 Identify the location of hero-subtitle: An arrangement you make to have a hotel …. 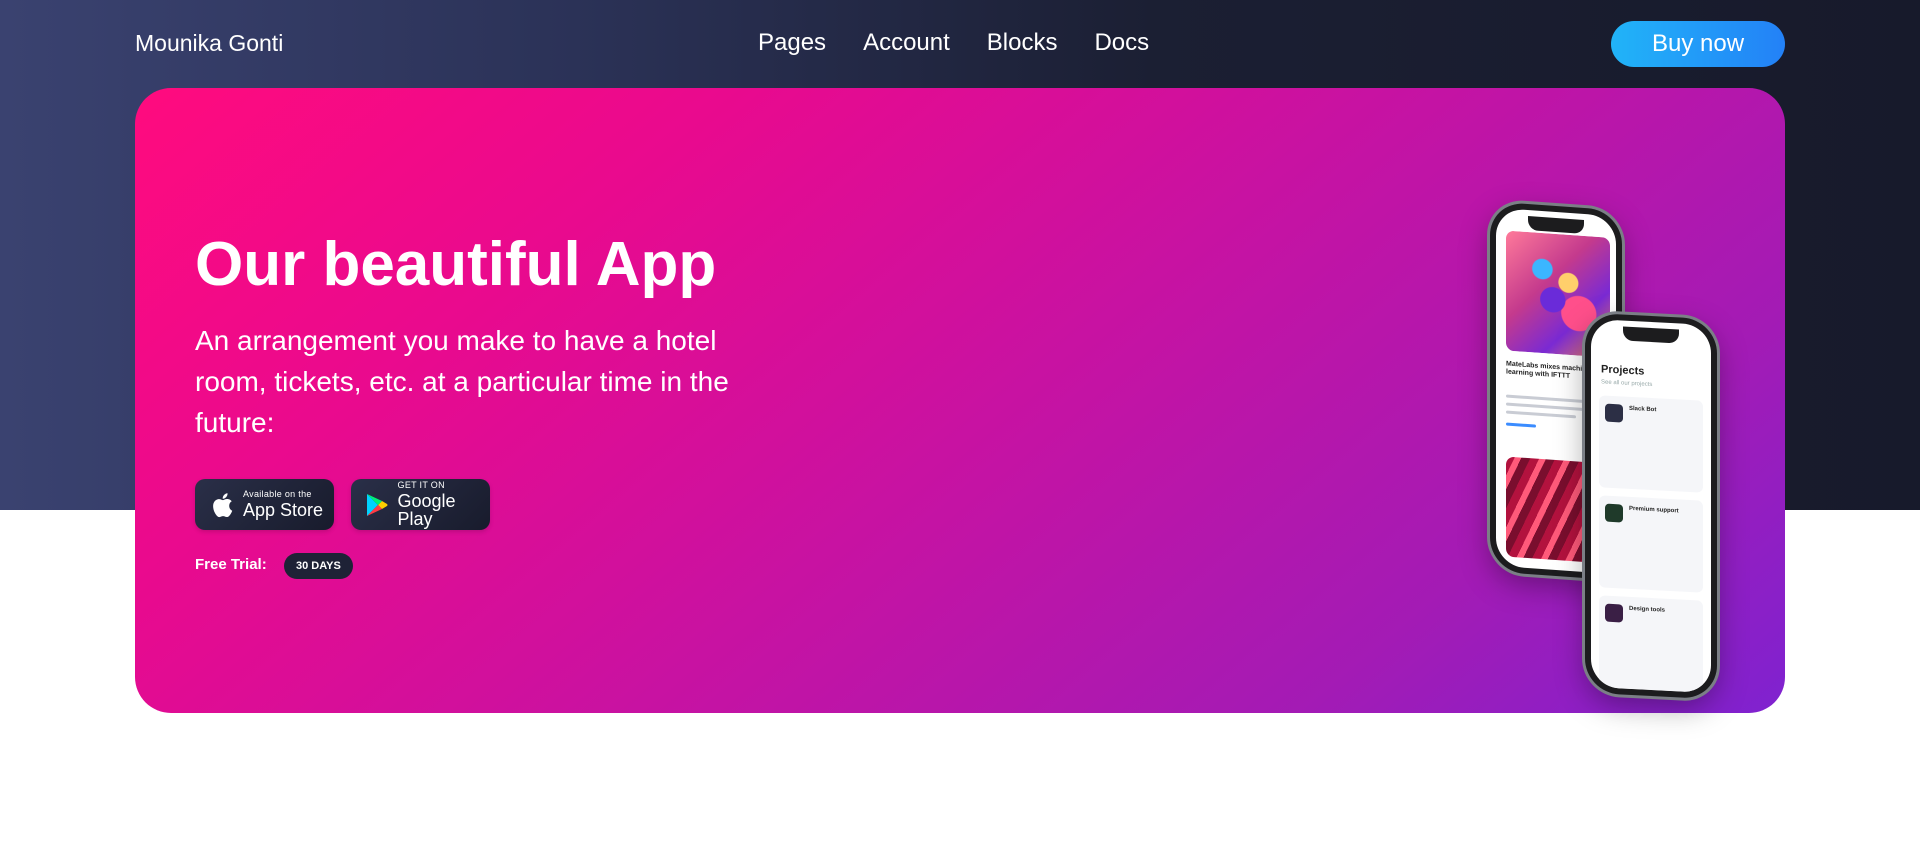
(462, 381).